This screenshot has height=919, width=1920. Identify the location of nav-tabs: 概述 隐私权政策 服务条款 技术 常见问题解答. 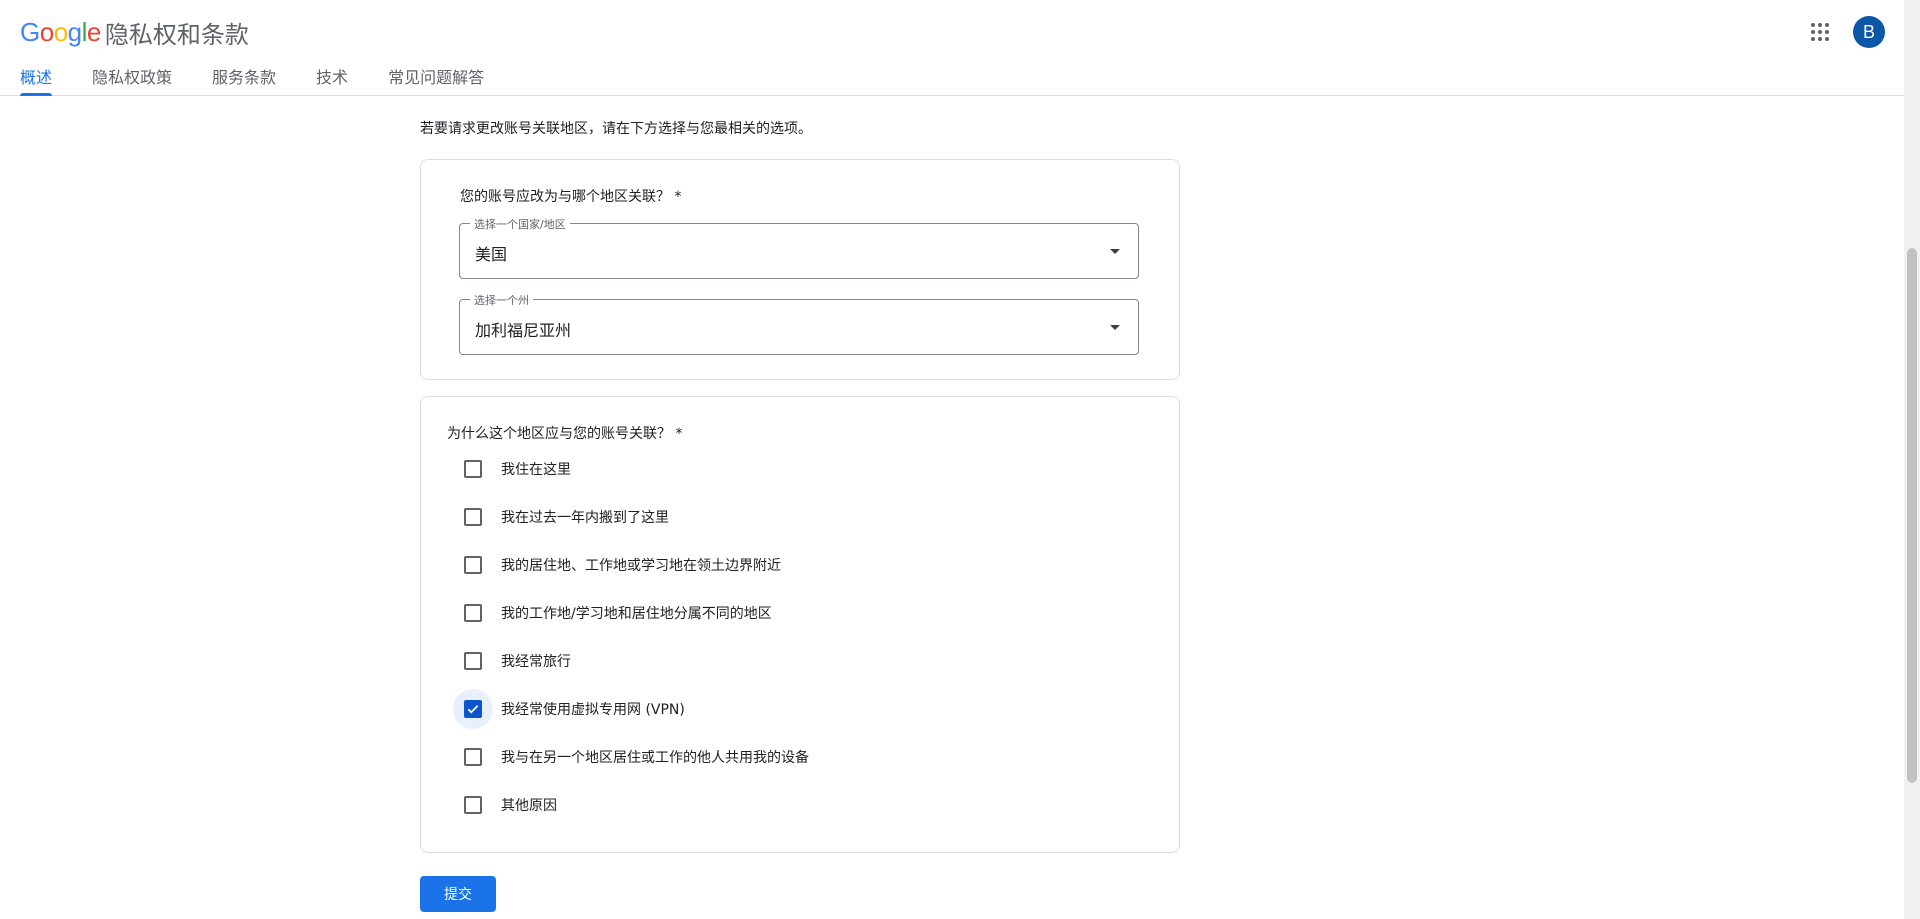
(252, 77).